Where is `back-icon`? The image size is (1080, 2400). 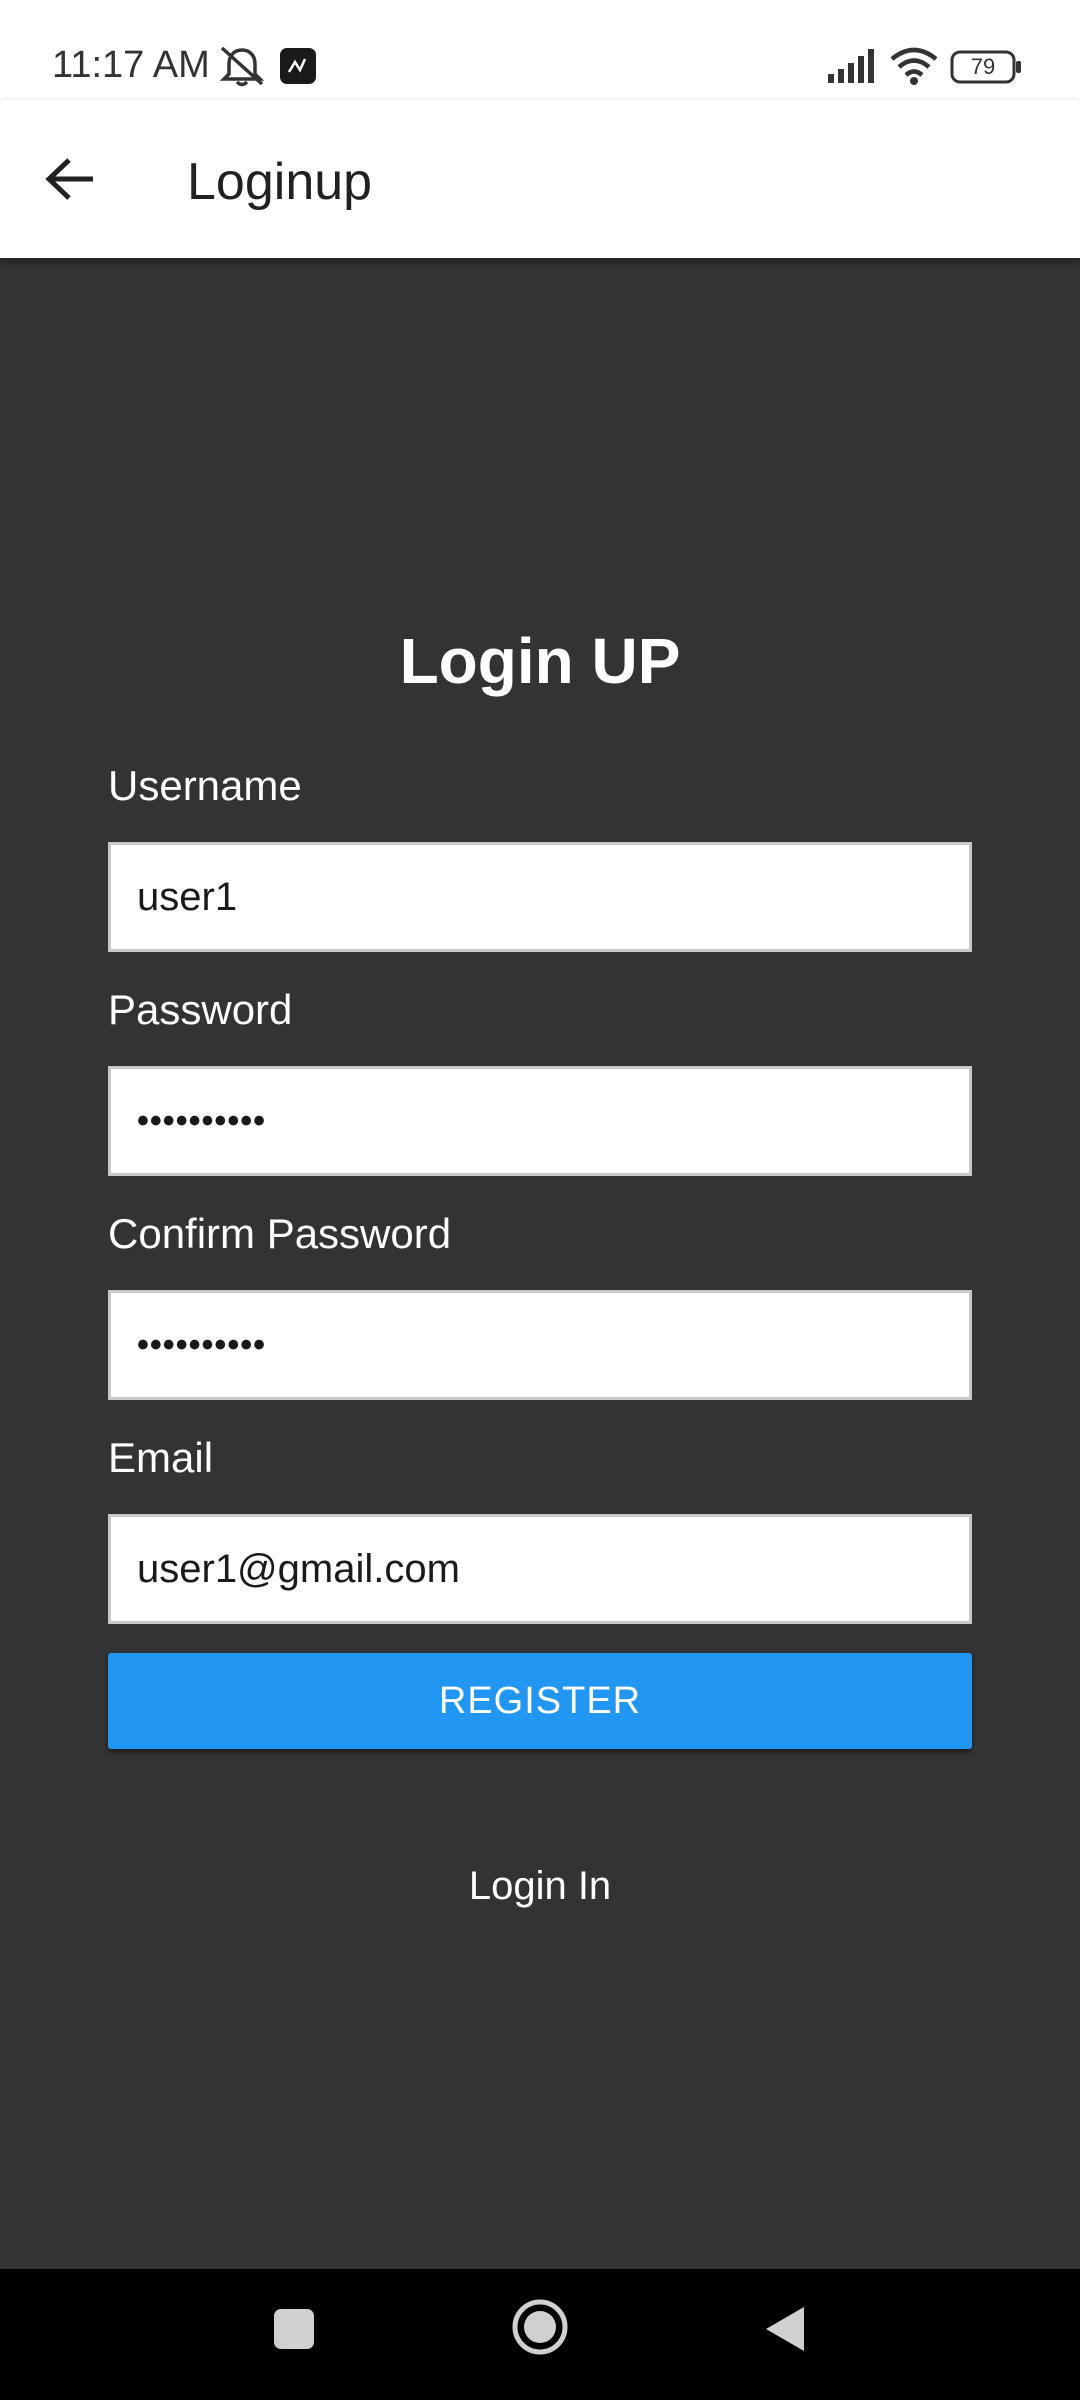
back-icon is located at coordinates (784, 2331).